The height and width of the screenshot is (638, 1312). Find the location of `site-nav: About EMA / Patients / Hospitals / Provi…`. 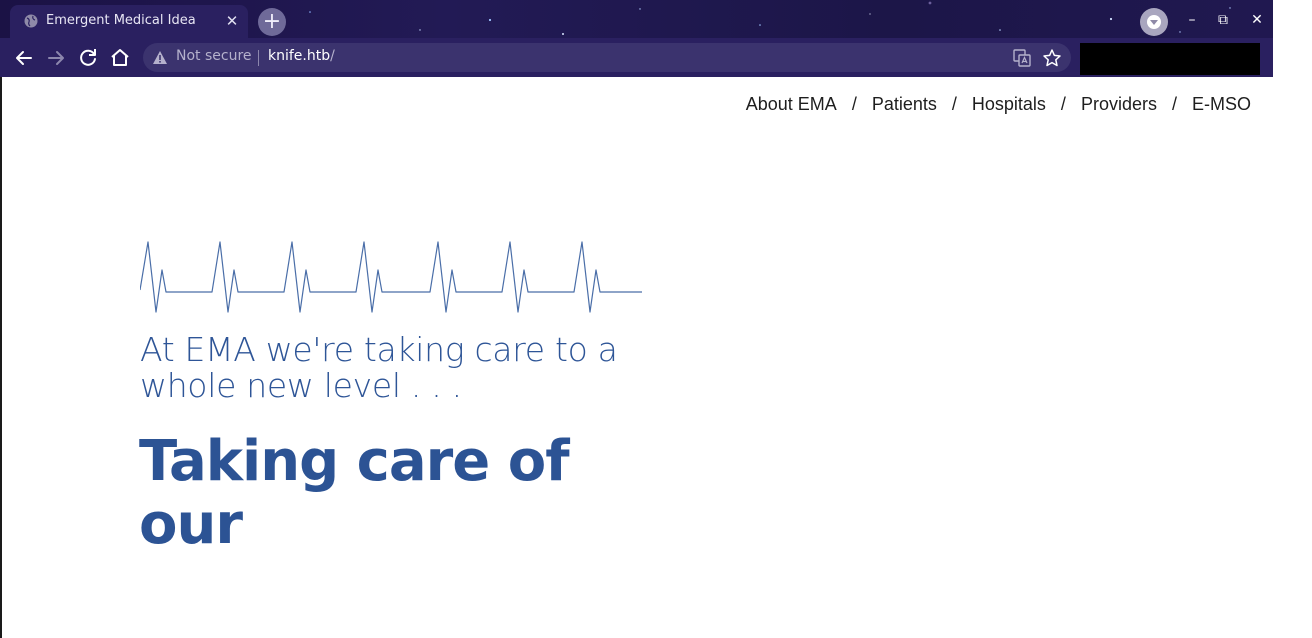

site-nav: About EMA / Patients / Hospitals / Provi… is located at coordinates (998, 104).